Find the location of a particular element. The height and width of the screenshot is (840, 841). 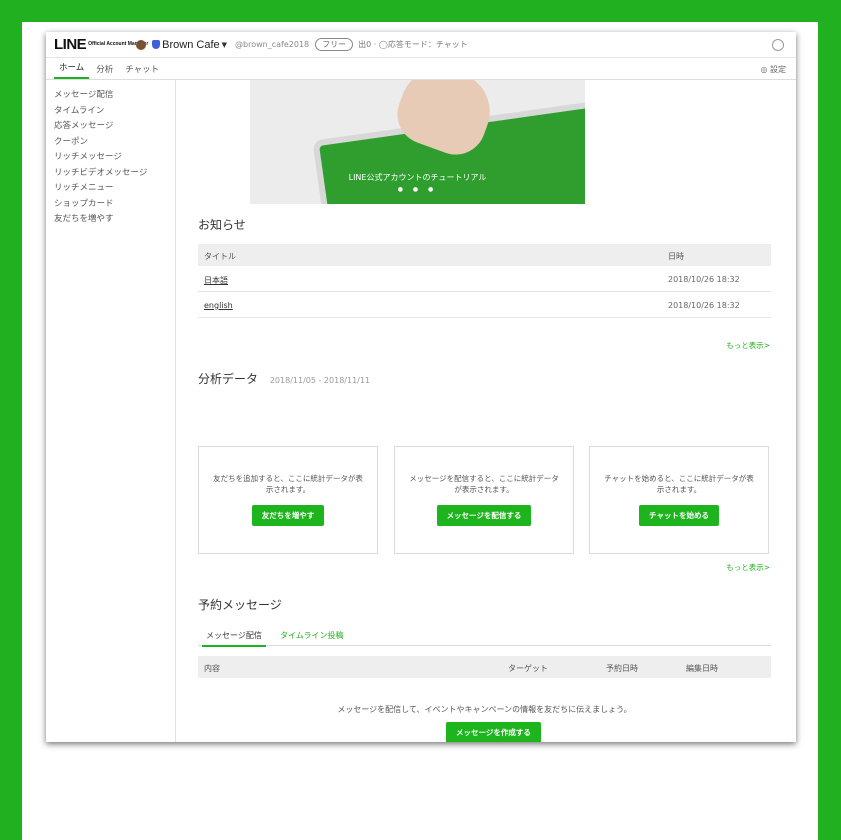

sidebar-item-rich-message: リッチメッセージ is located at coordinates (110, 158).